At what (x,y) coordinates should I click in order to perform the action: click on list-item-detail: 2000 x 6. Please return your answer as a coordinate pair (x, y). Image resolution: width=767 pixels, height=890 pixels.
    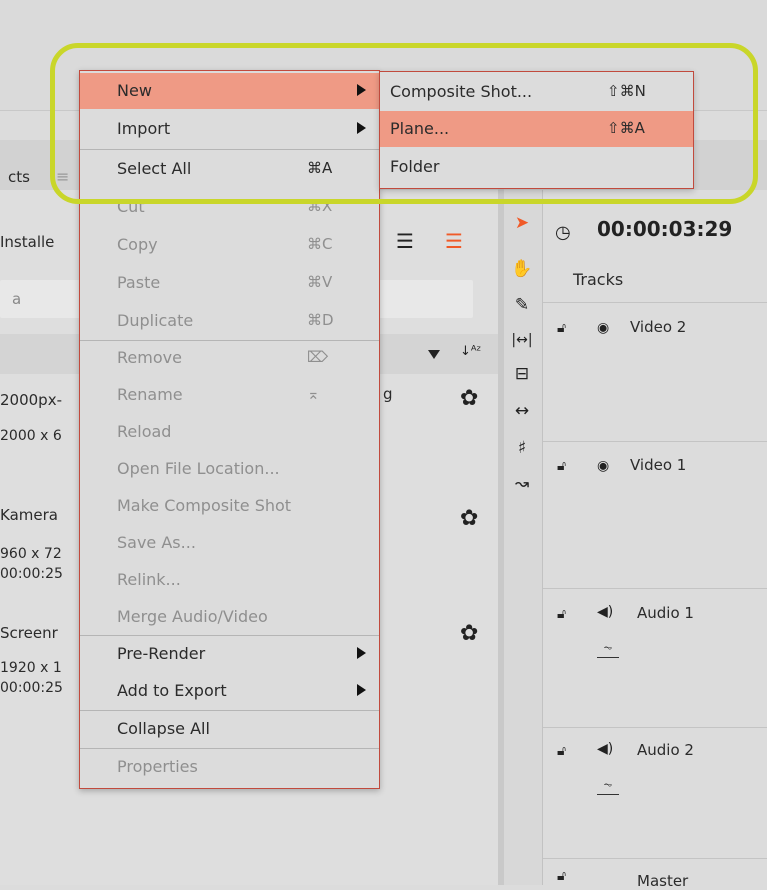
    Looking at the image, I should click on (31, 436).